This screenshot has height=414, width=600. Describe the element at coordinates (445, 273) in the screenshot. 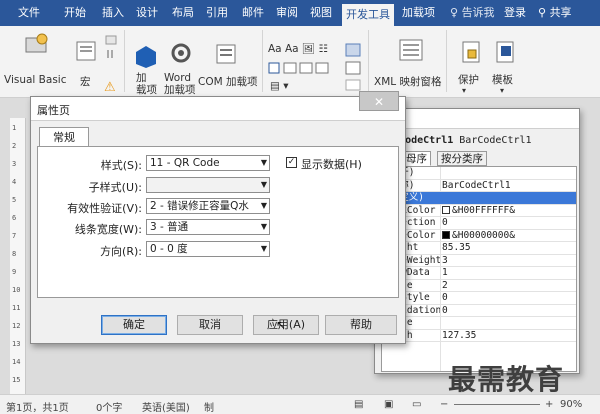

I see `property-value: 1` at that location.